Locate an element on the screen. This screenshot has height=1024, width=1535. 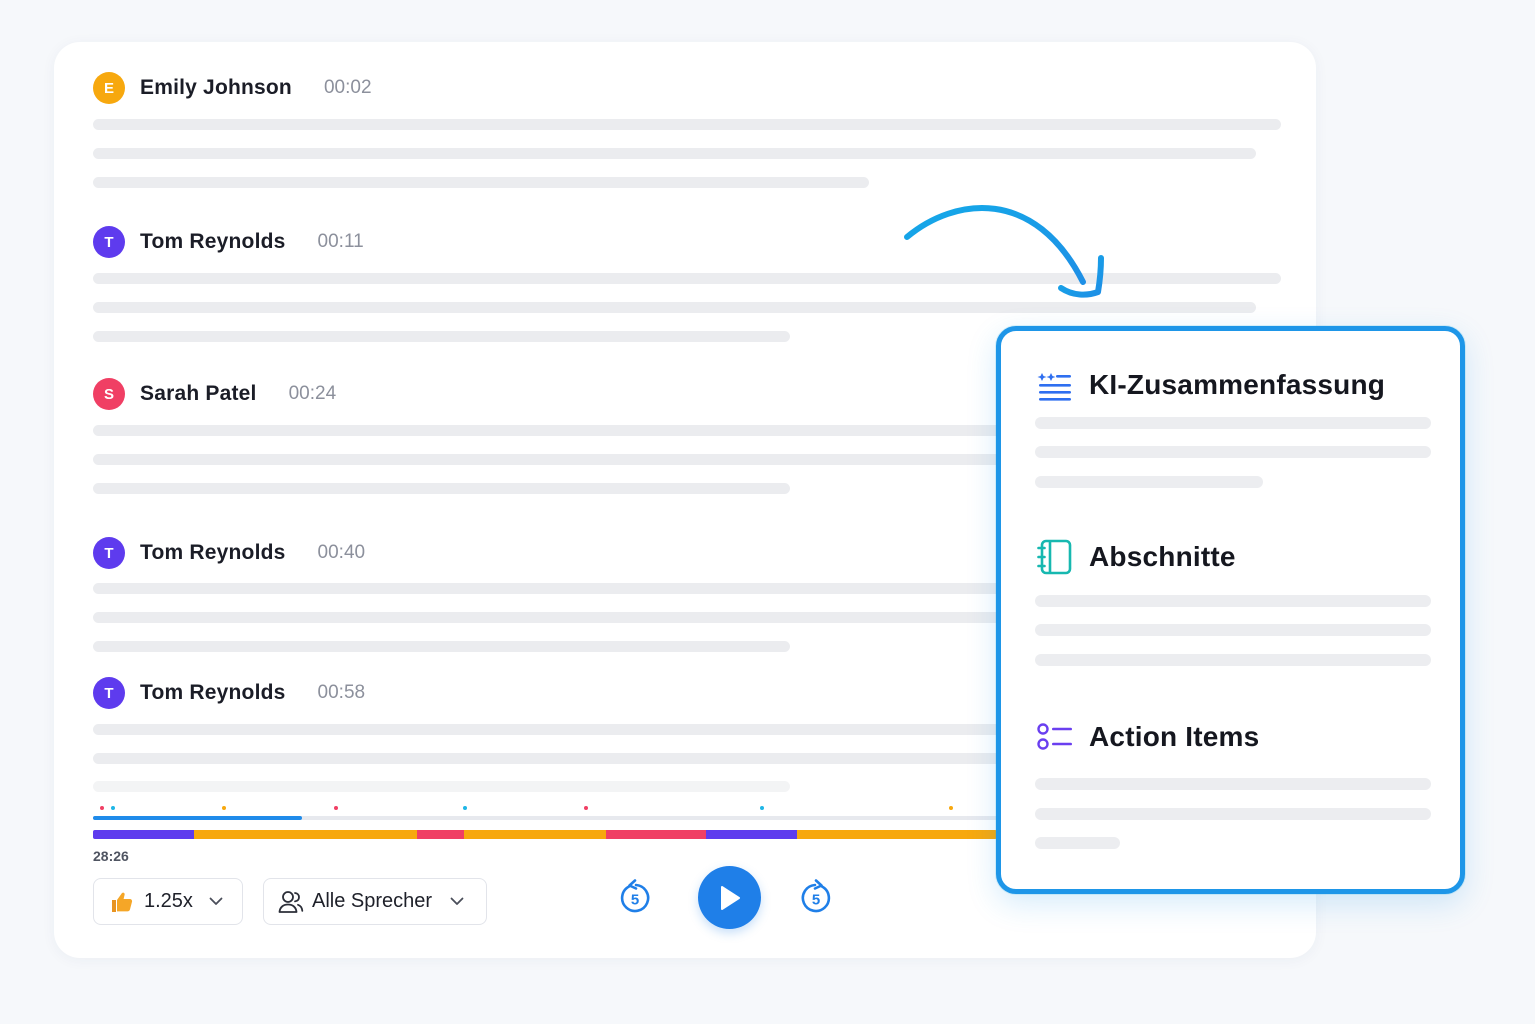
play-button is located at coordinates (729, 897).